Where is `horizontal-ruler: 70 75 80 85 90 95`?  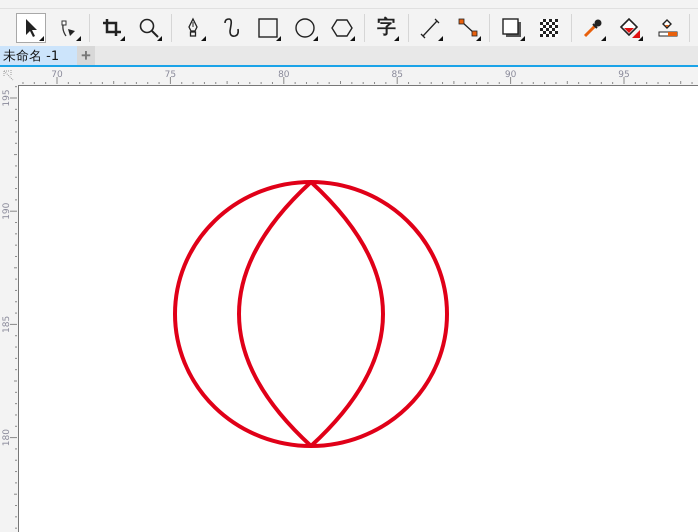
horizontal-ruler: 70 75 80 85 90 95 is located at coordinates (358, 76).